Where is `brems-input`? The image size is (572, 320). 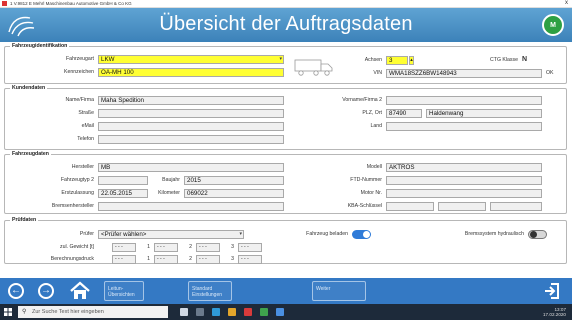
brems-input is located at coordinates (191, 206).